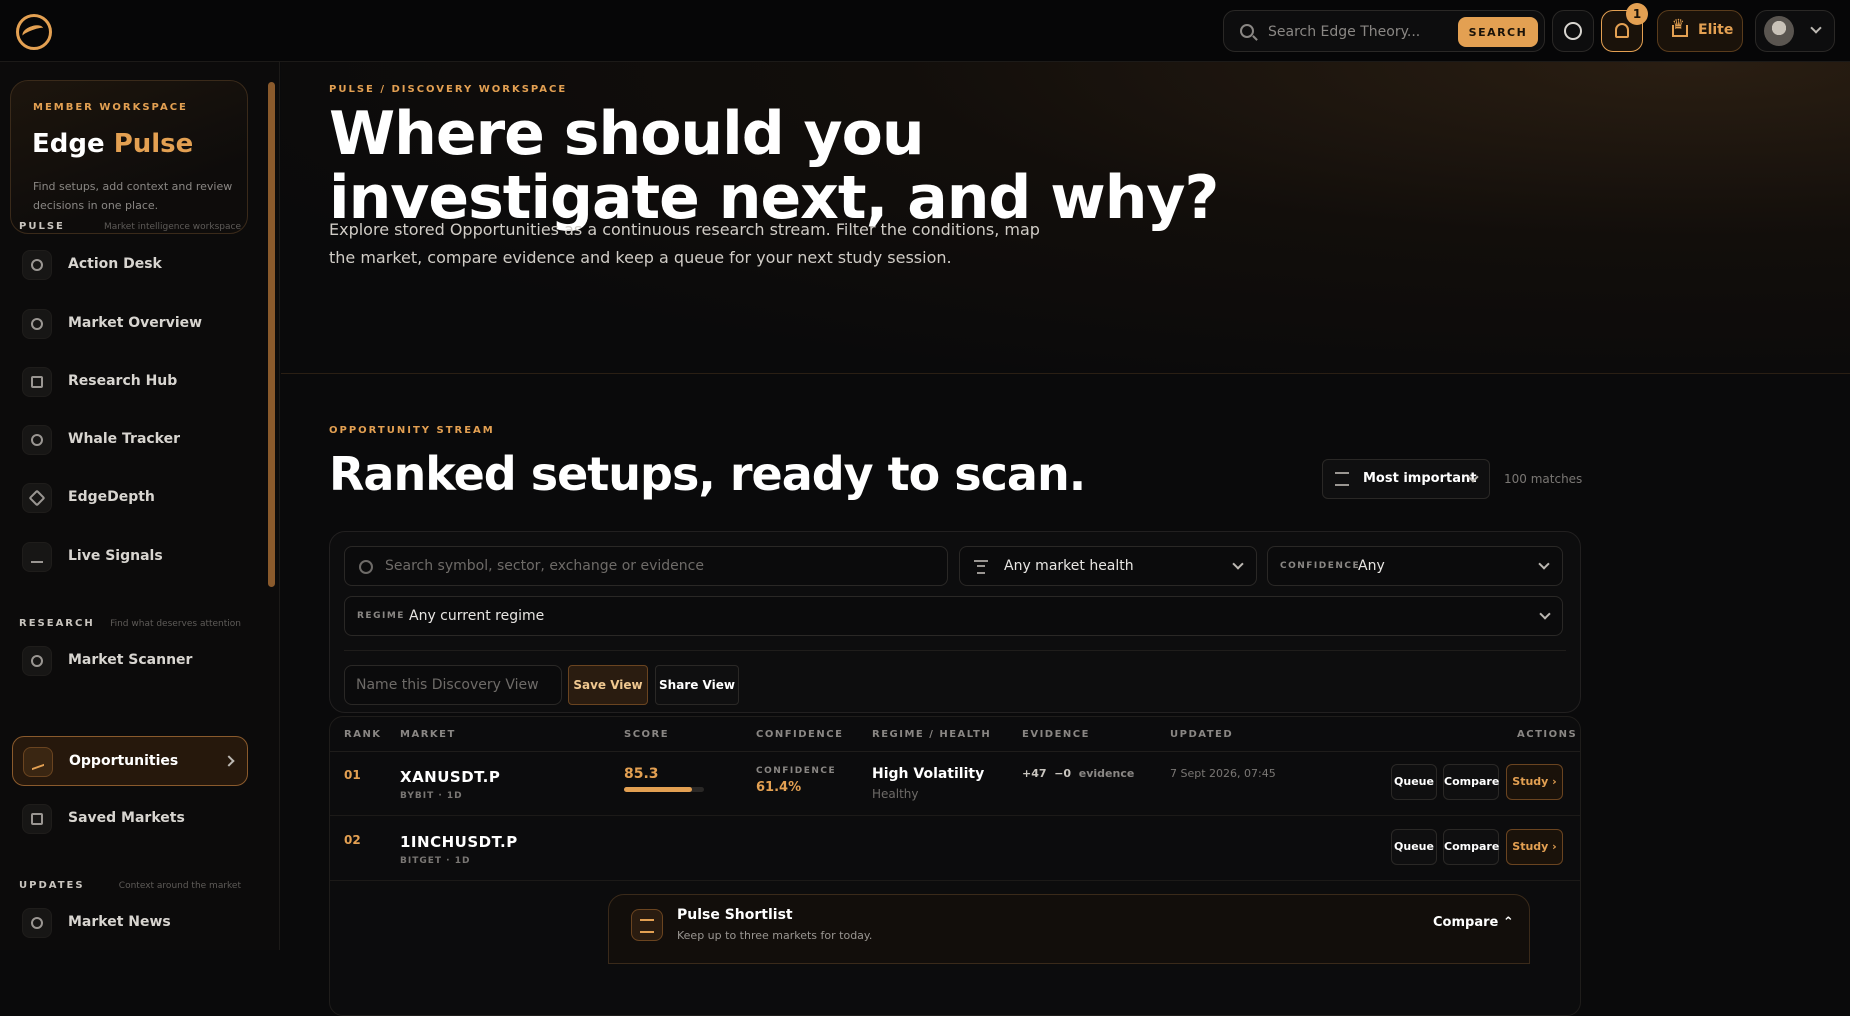 This screenshot has height=1016, width=1850. What do you see at coordinates (124, 439) in the screenshot?
I see `sidebar-item-label: Whale Tracker` at bounding box center [124, 439].